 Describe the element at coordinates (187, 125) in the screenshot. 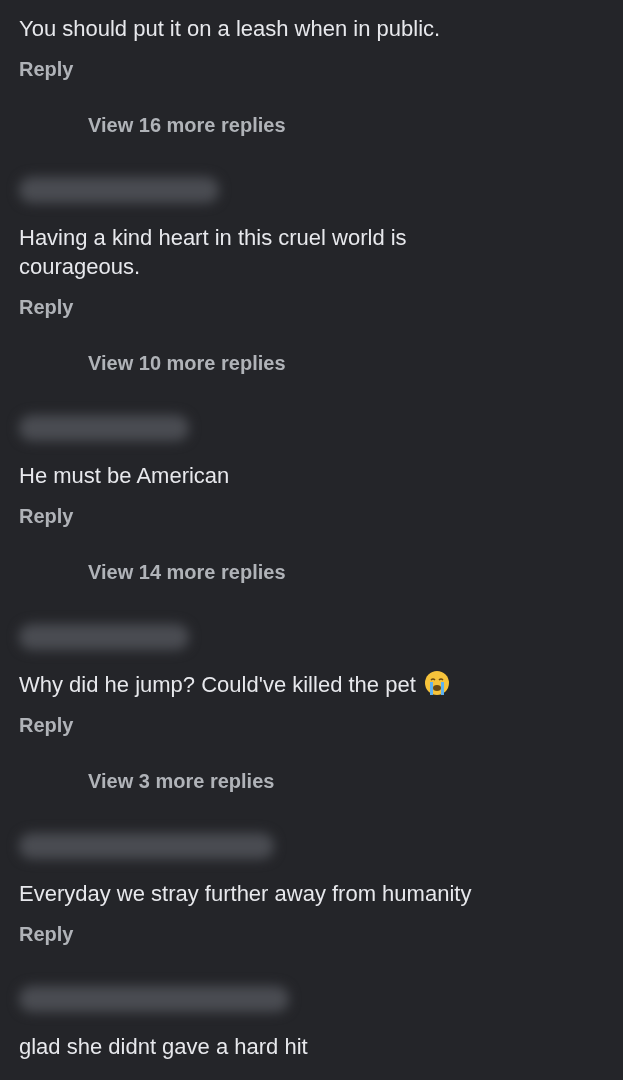

I see `view-more-replies-link: View 16 more replies` at that location.